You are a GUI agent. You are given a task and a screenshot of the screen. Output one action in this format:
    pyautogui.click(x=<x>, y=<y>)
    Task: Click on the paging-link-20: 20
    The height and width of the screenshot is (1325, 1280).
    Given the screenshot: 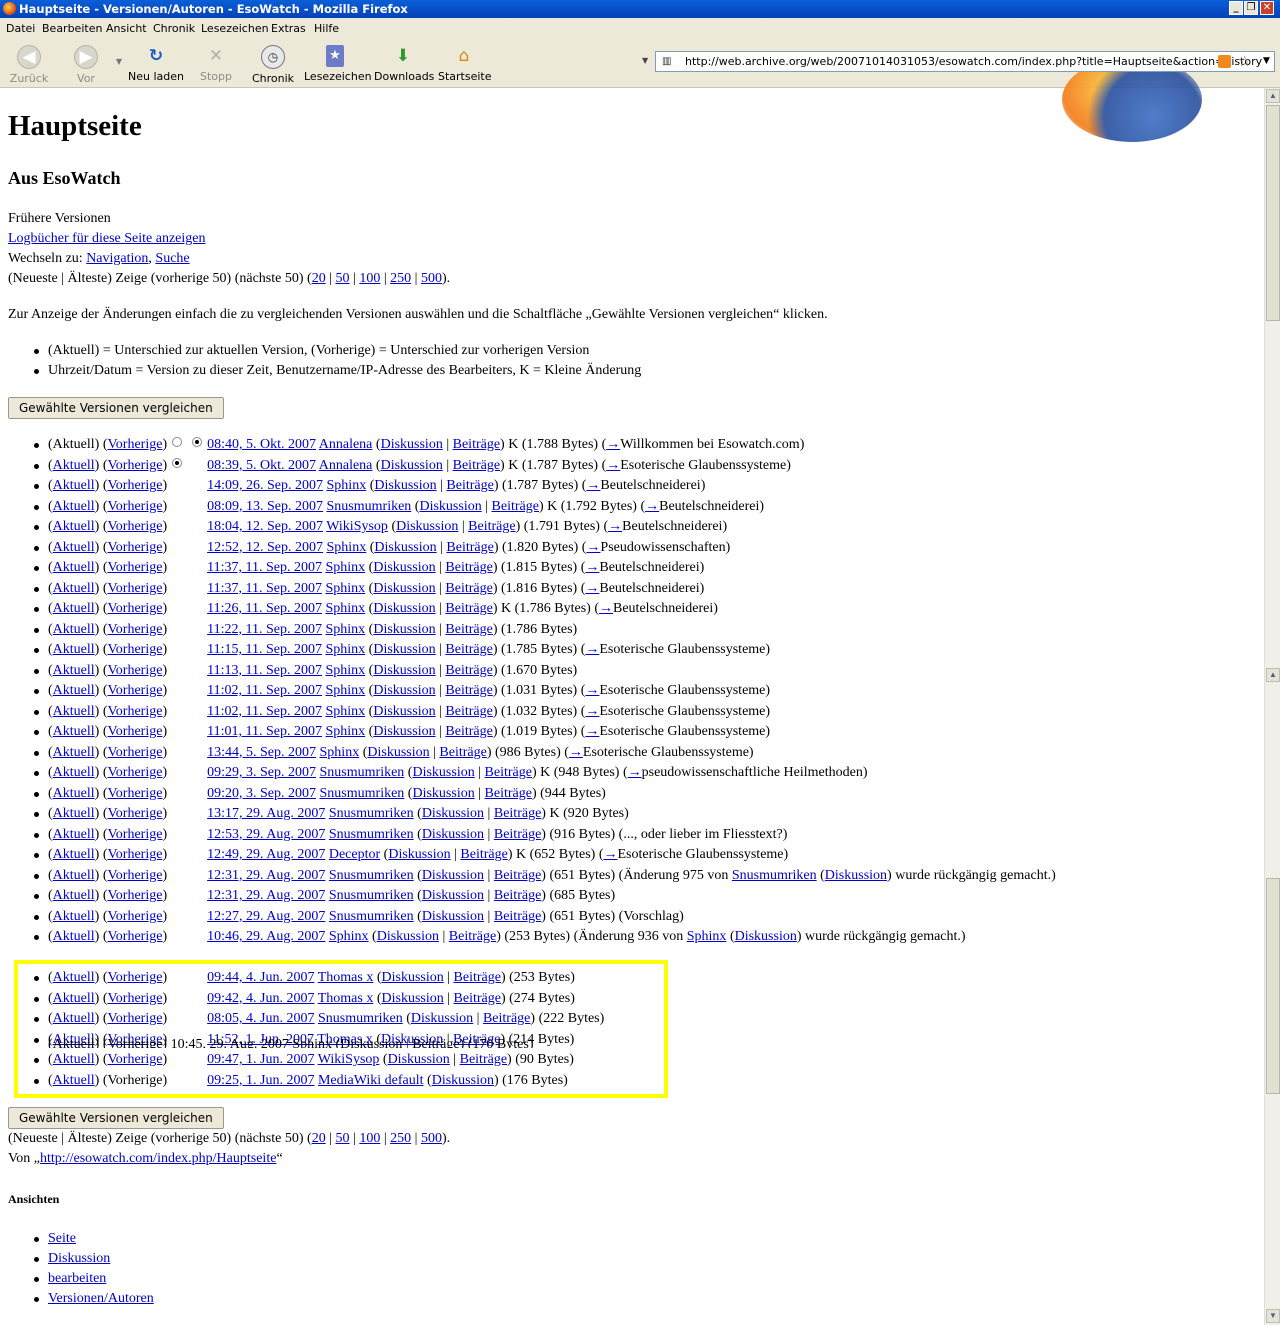 What is the action you would take?
    pyautogui.click(x=319, y=278)
    